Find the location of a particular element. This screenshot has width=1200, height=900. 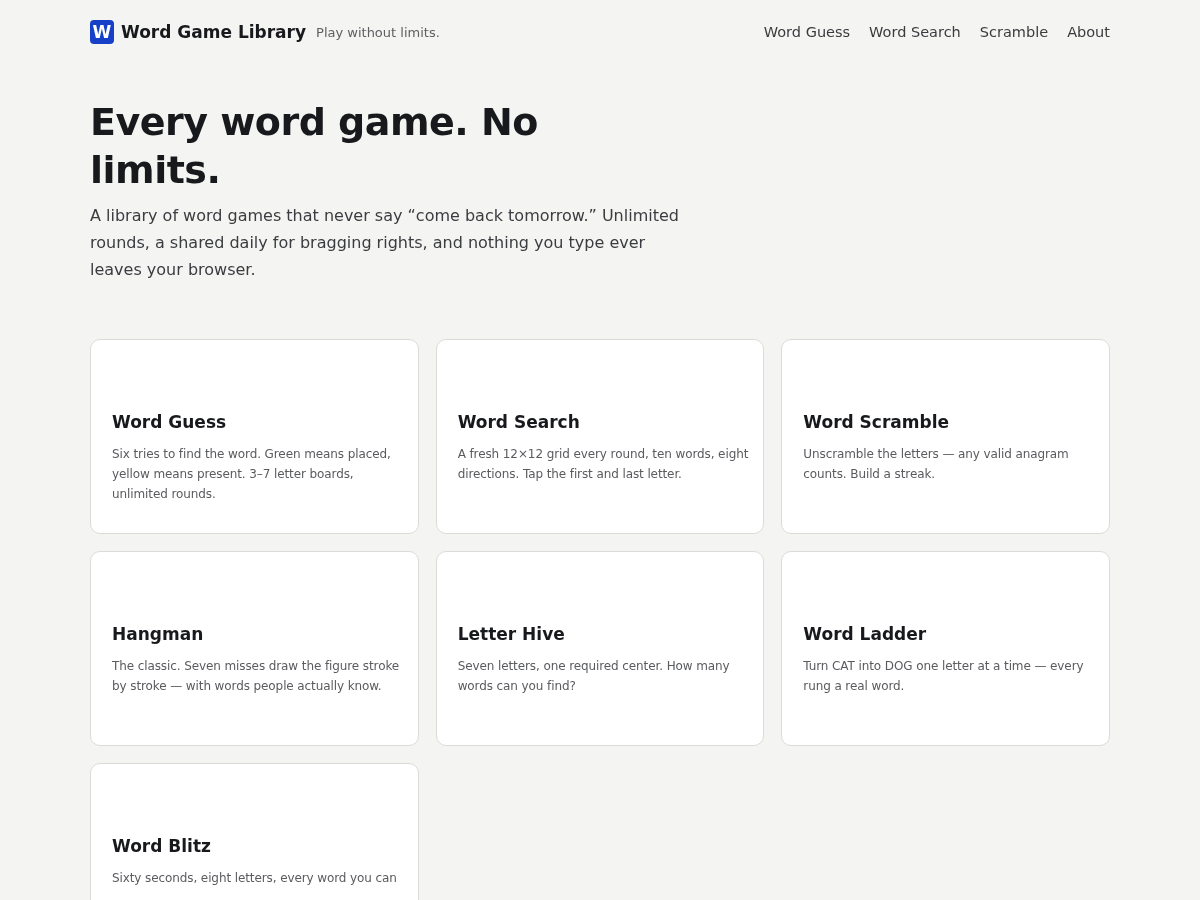

game-title: Hangman is located at coordinates (158, 634).